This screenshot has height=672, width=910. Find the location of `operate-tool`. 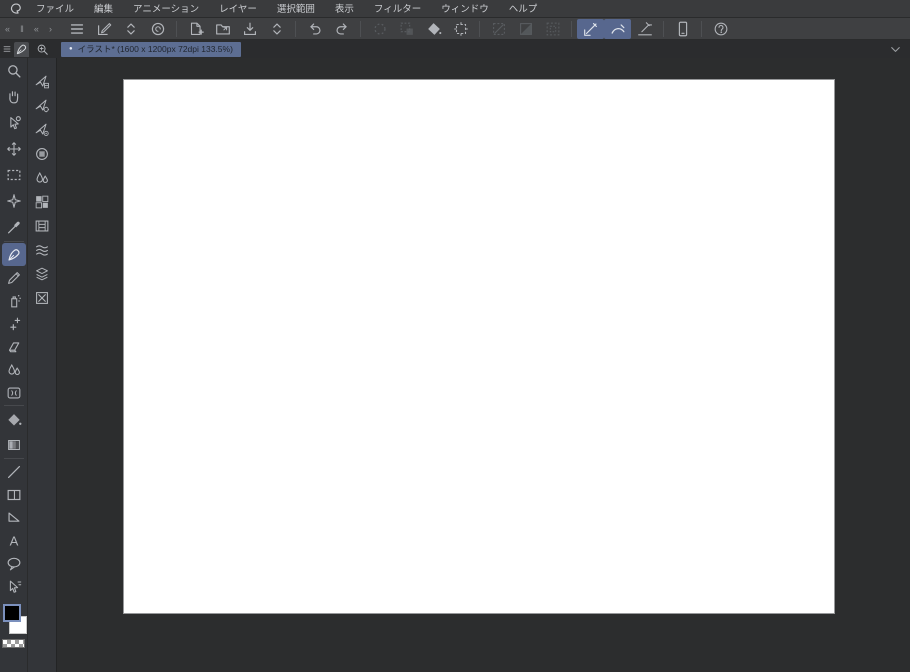

operate-tool is located at coordinates (14, 123).